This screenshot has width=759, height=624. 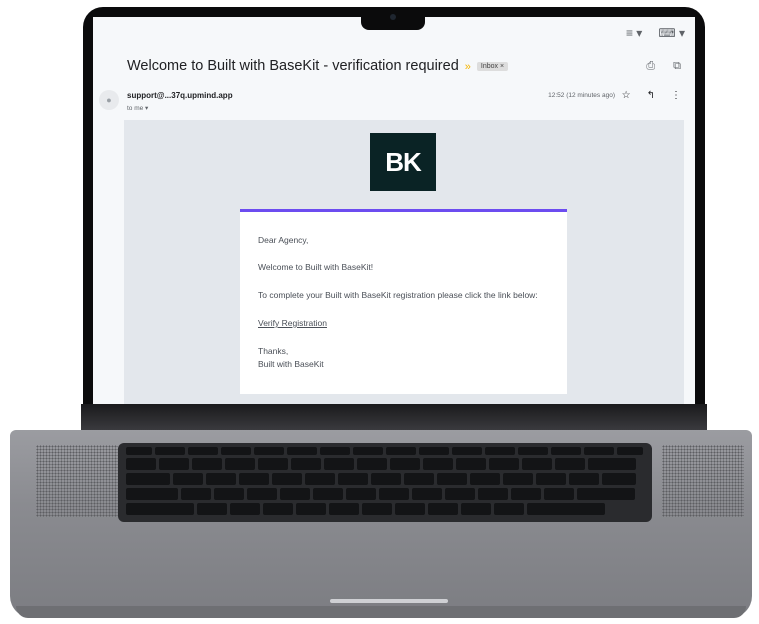 What do you see at coordinates (655, 33) in the screenshot?
I see `top-toolbar: ≡ ▾ ⌨ ▾` at bounding box center [655, 33].